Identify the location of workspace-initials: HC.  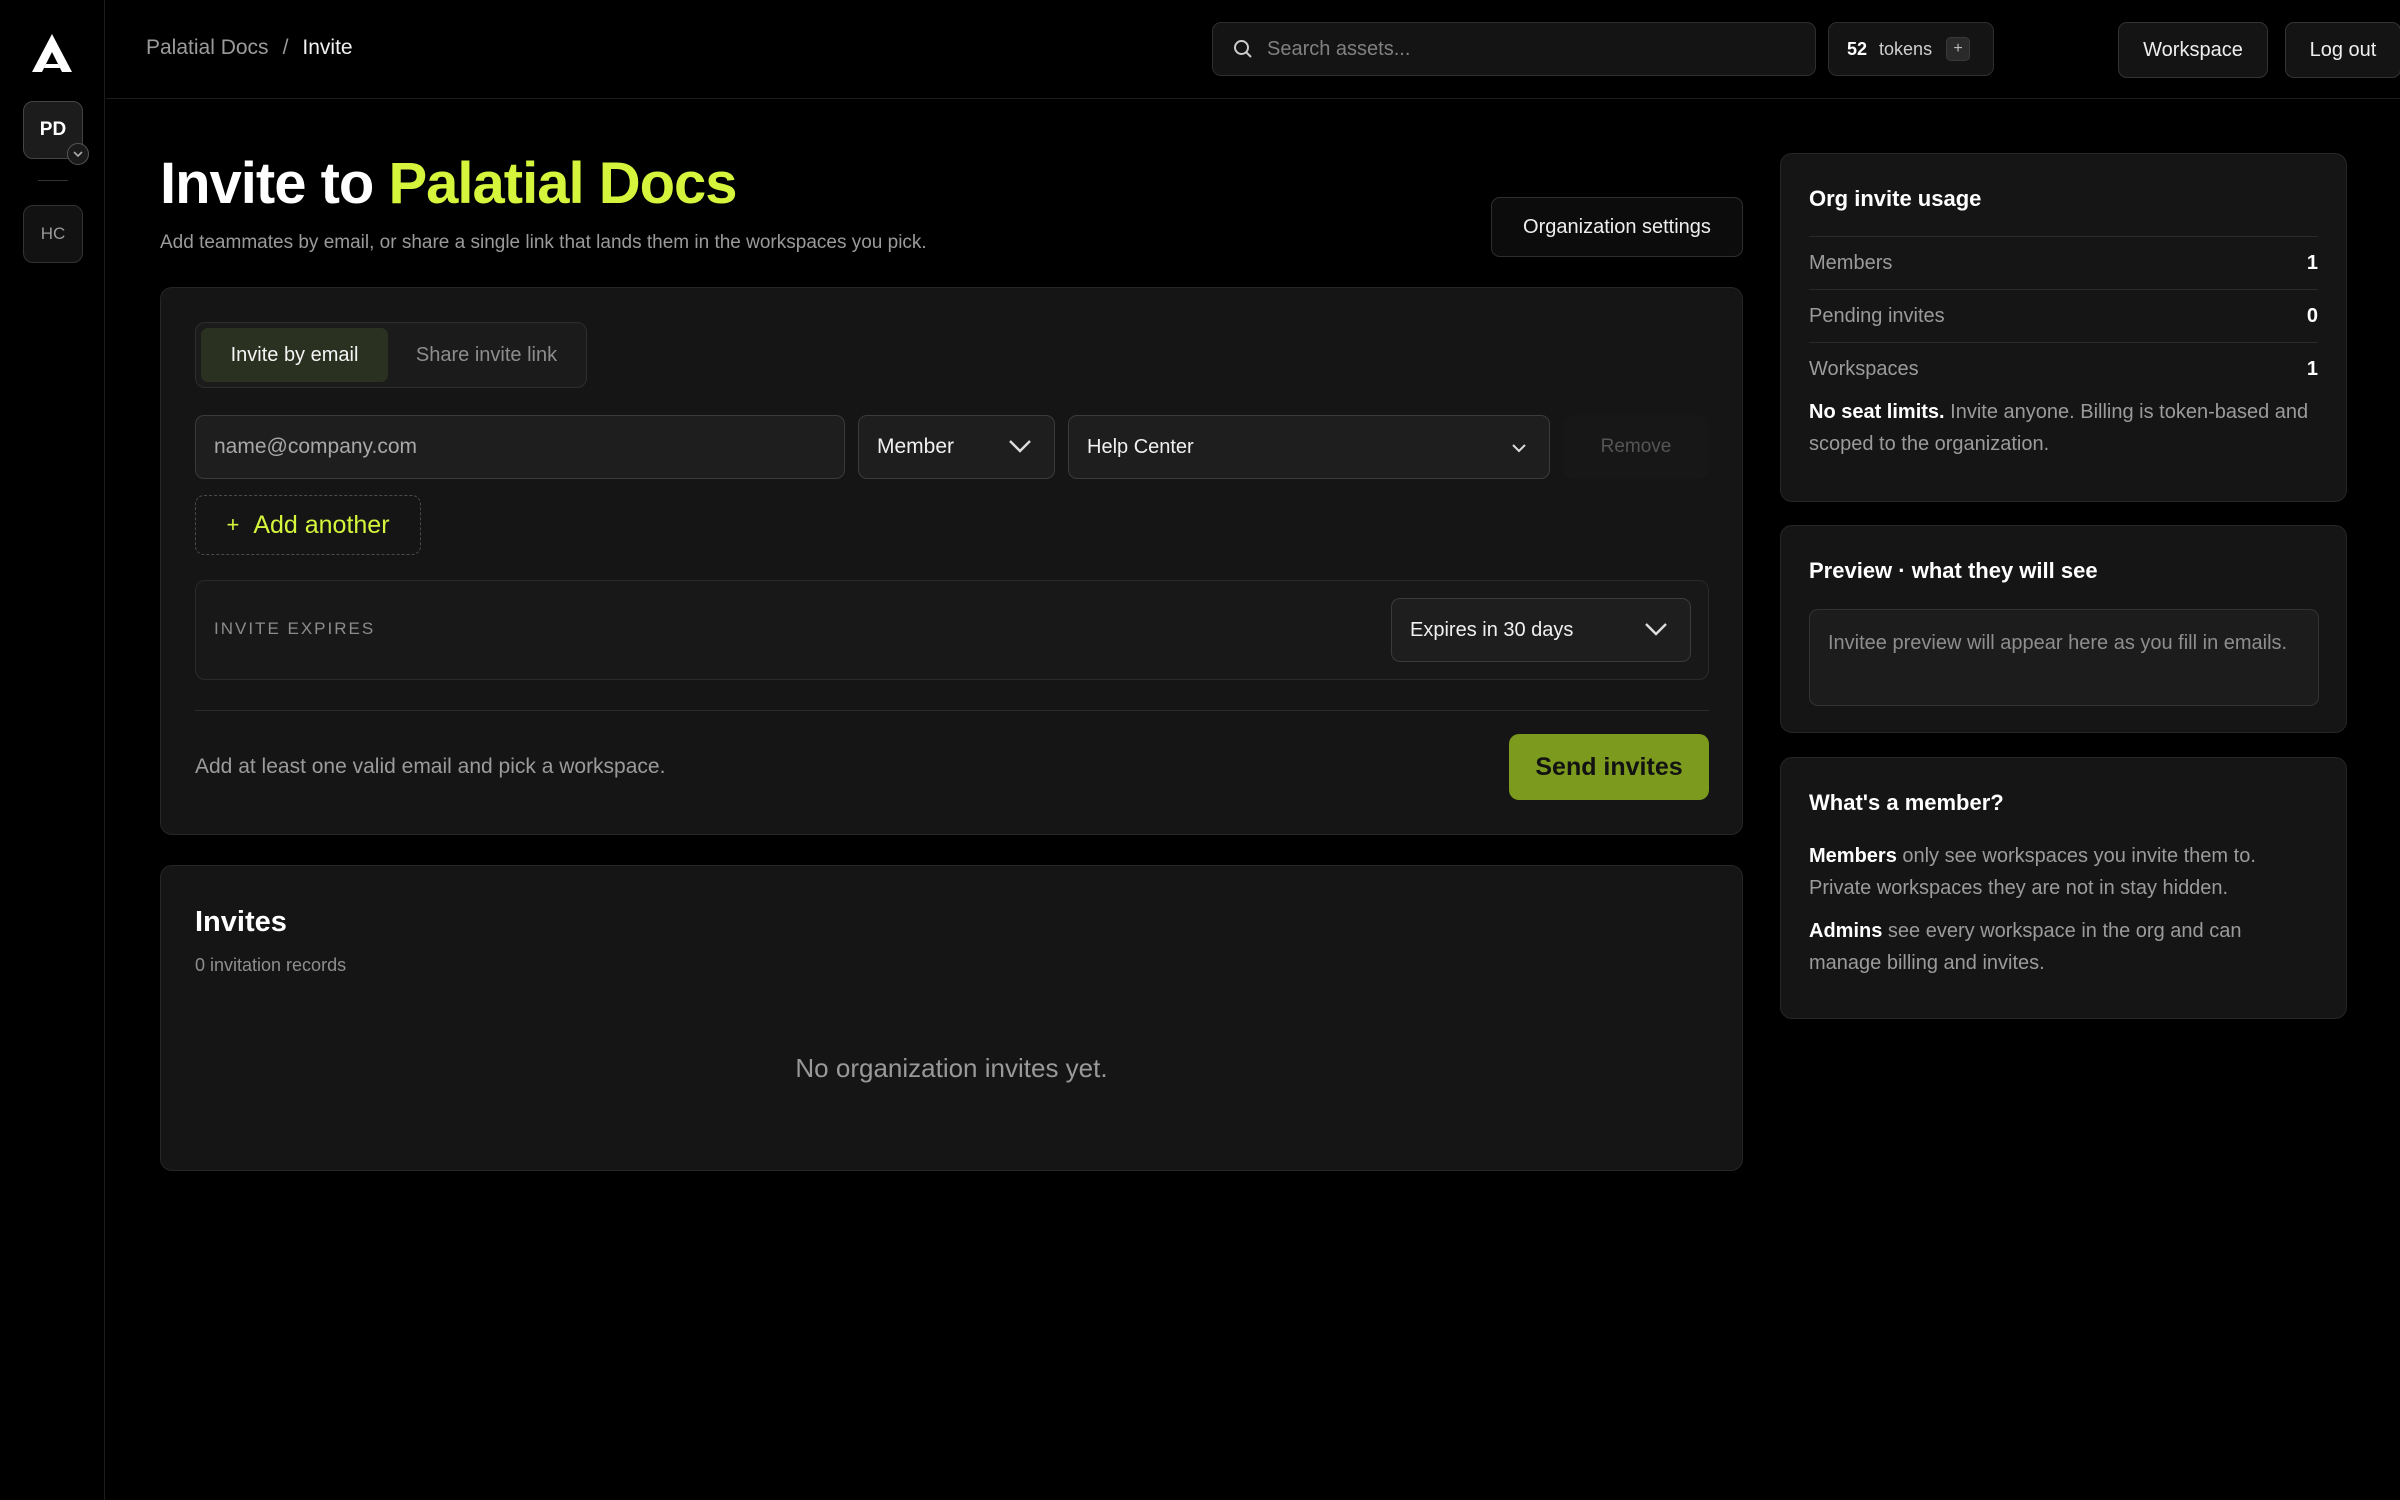
(53, 233).